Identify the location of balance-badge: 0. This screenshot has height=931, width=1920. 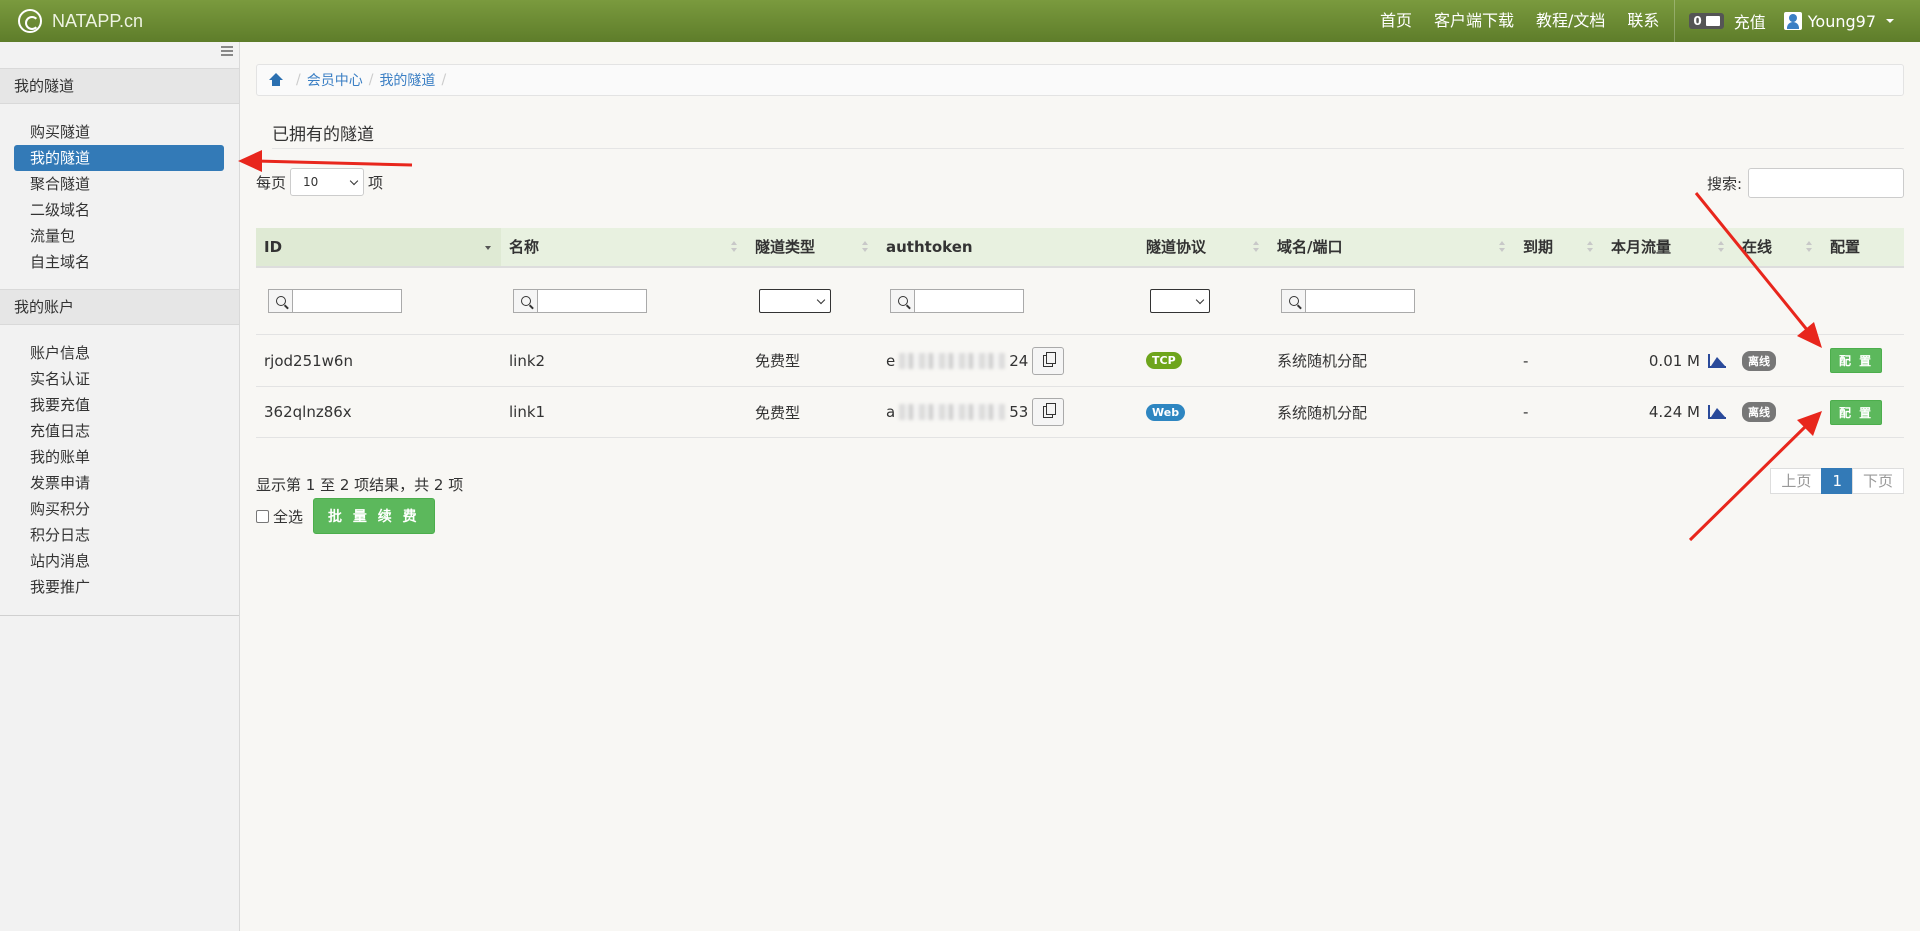
(1706, 21).